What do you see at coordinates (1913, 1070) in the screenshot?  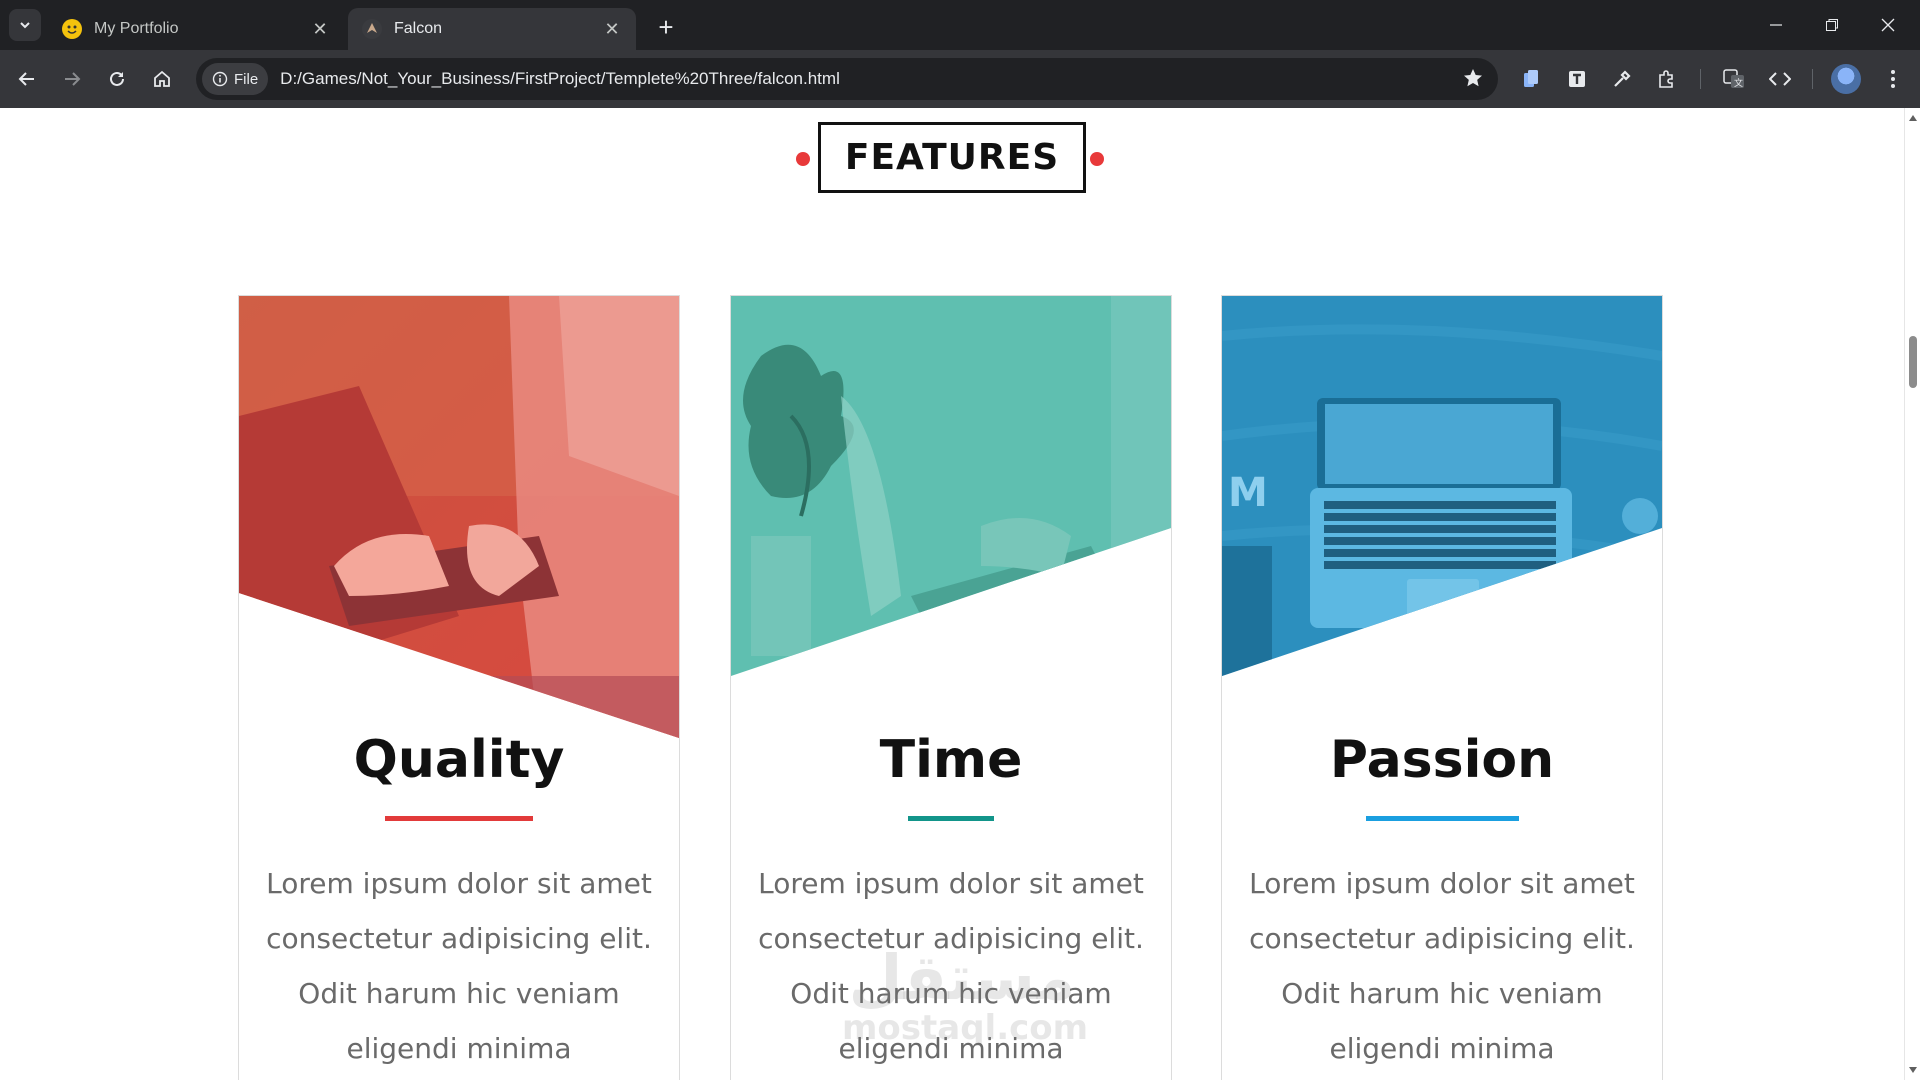 I see `scroll-down-arrow-icon` at bounding box center [1913, 1070].